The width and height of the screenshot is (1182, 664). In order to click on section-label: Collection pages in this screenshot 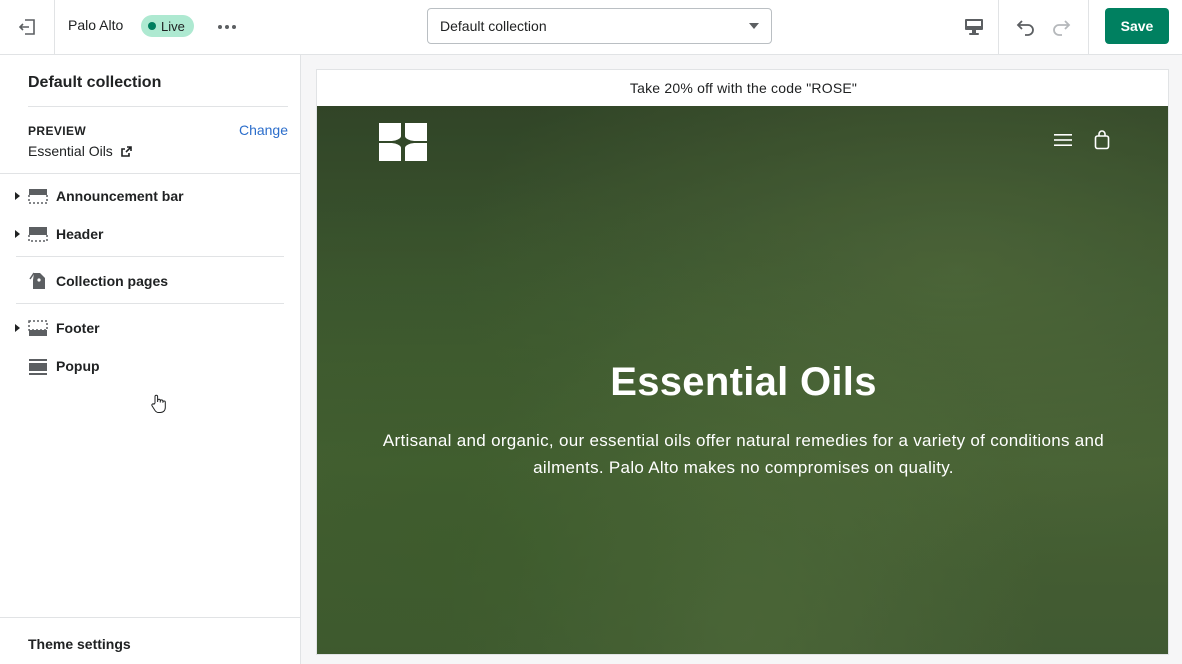, I will do `click(112, 281)`.